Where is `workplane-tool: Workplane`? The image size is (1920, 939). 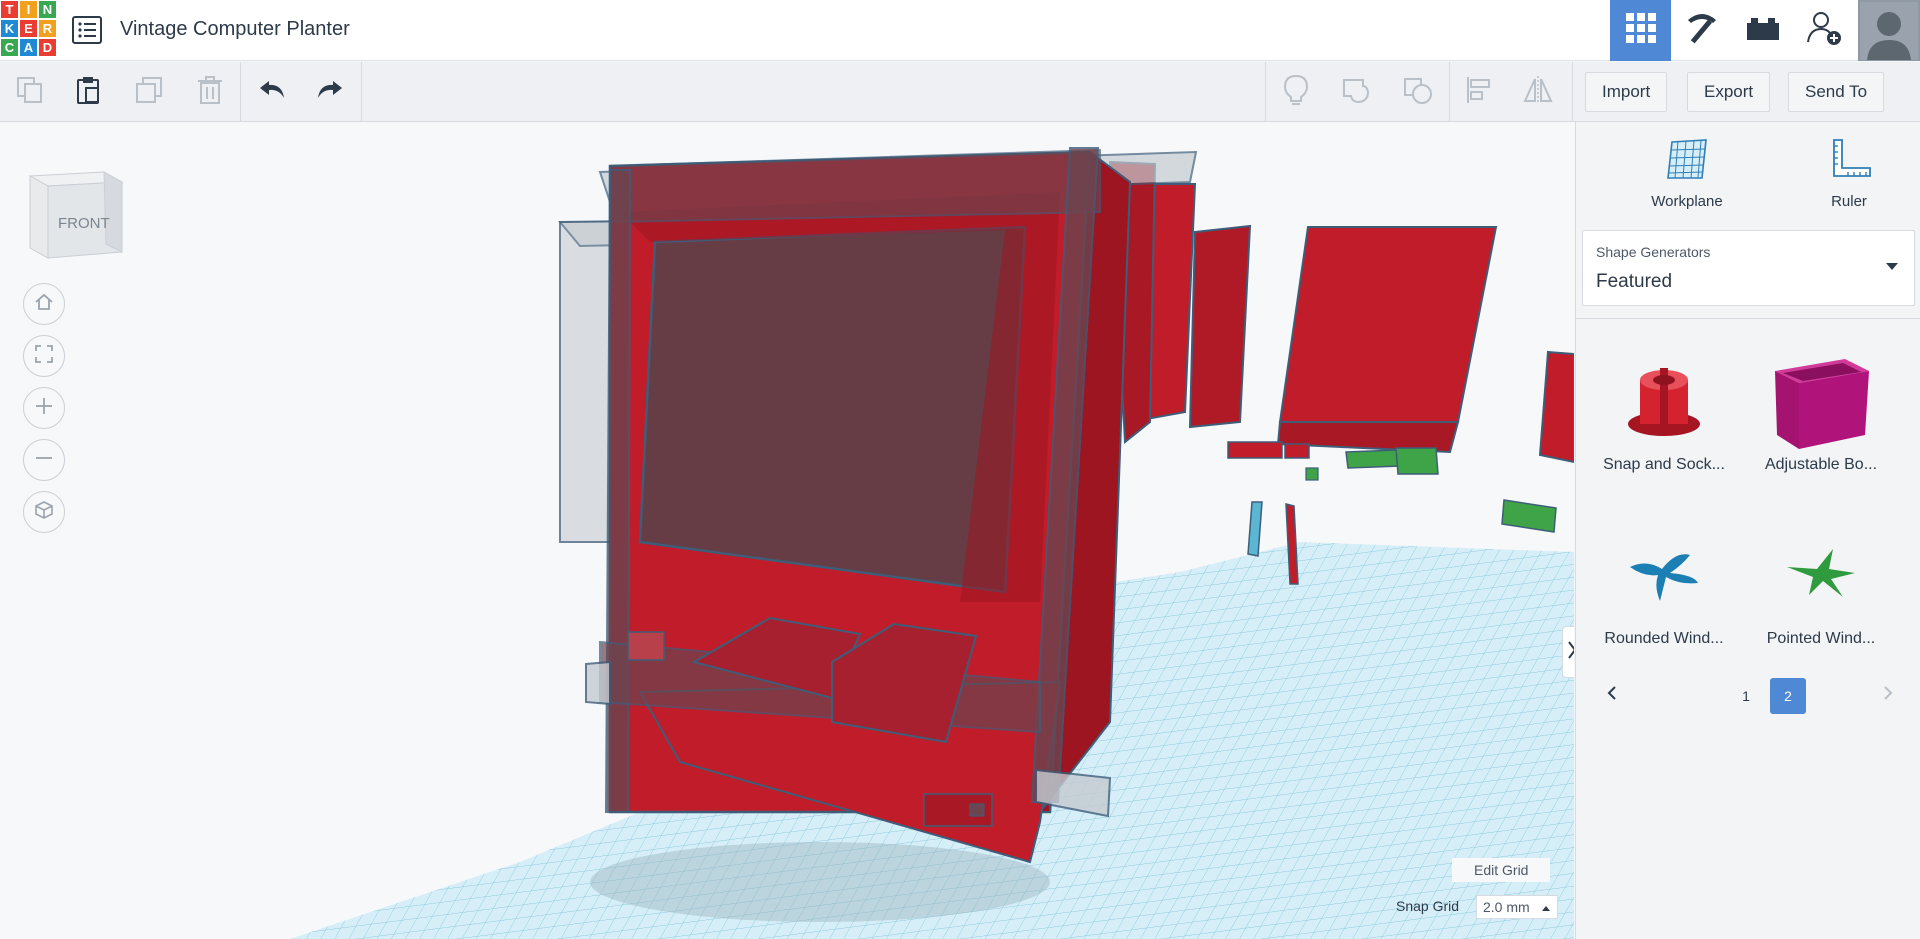
workplane-tool: Workplane is located at coordinates (1687, 173).